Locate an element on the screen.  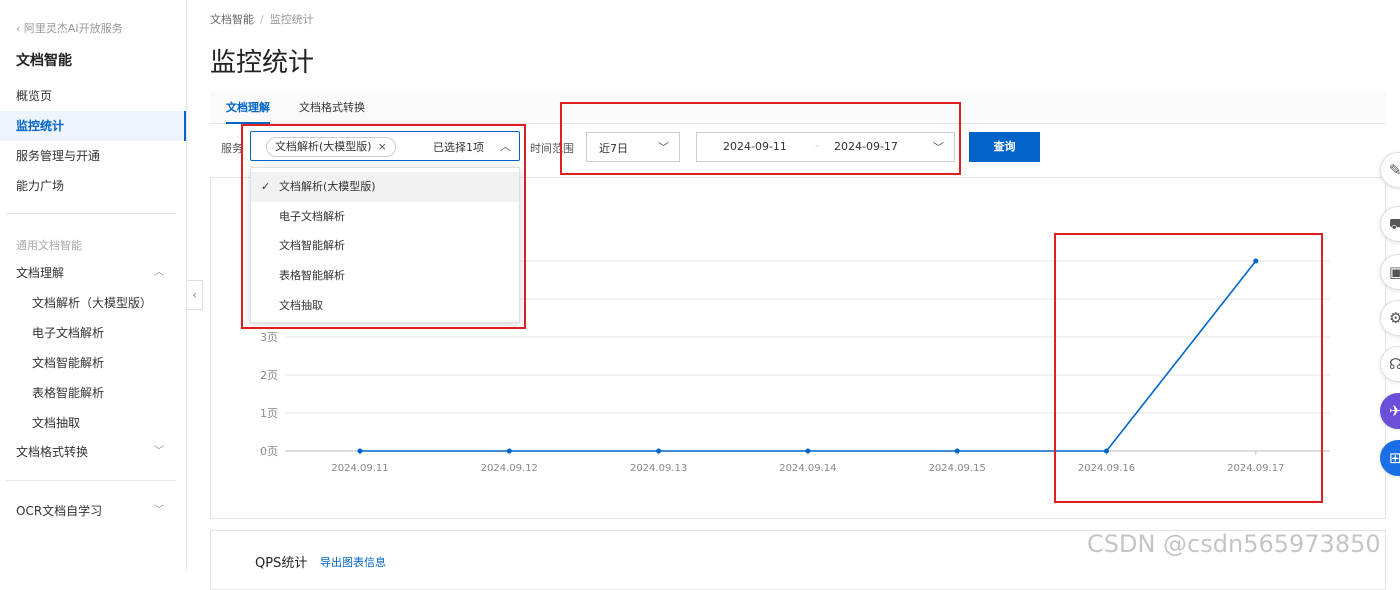
time-range-label: 时间范围 is located at coordinates (552, 148).